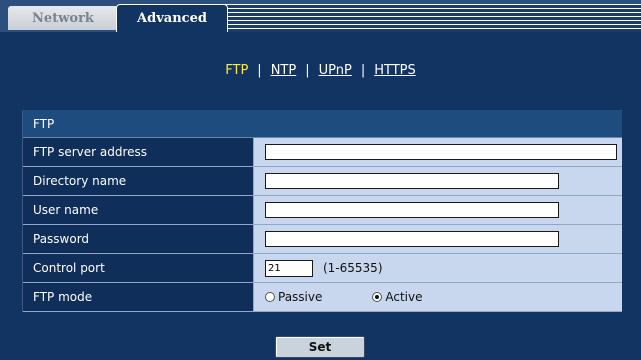 The width and height of the screenshot is (641, 360). I want to click on set-button-label: Set, so click(320, 347).